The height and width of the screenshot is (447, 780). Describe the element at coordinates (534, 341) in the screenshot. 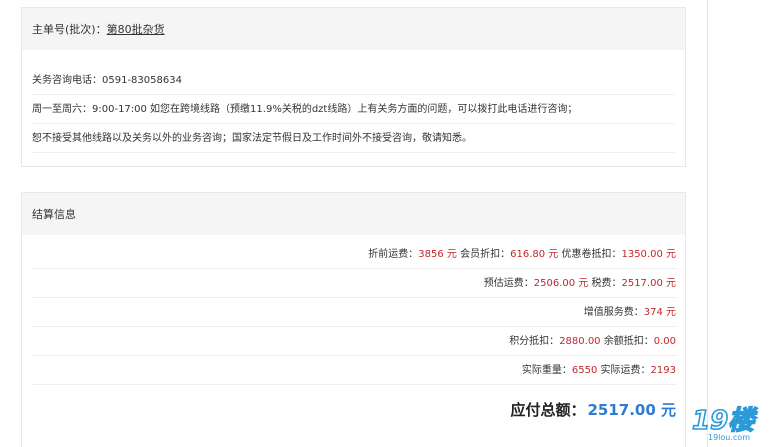

I see `points-label: 积分抵扣：` at that location.